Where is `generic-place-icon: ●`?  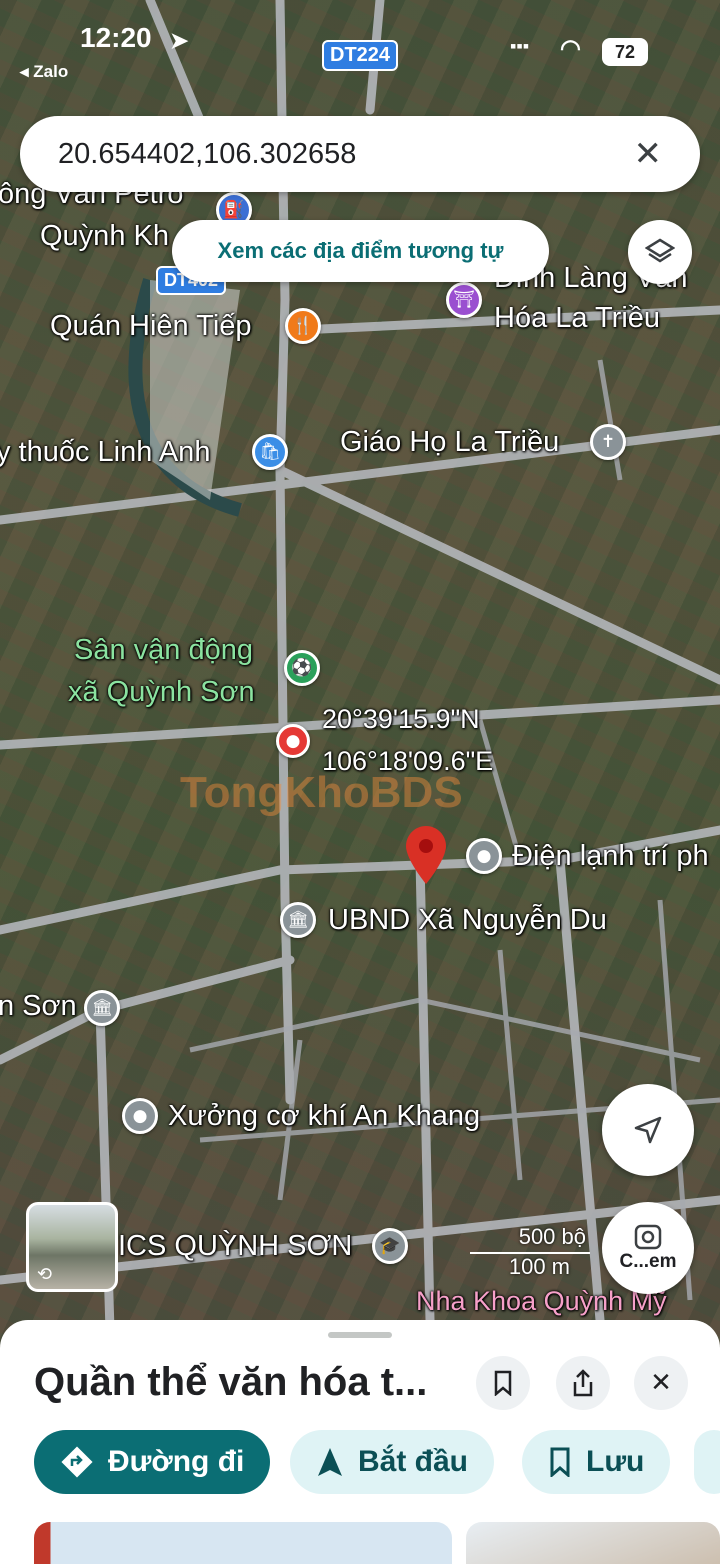 generic-place-icon: ● is located at coordinates (484, 856).